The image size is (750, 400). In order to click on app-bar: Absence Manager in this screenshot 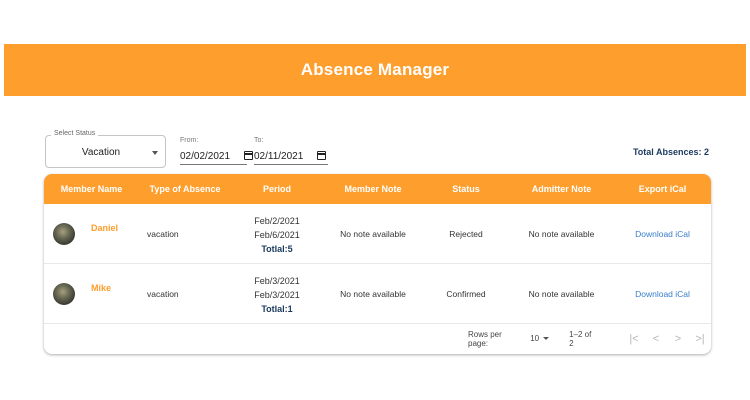, I will do `click(375, 70)`.